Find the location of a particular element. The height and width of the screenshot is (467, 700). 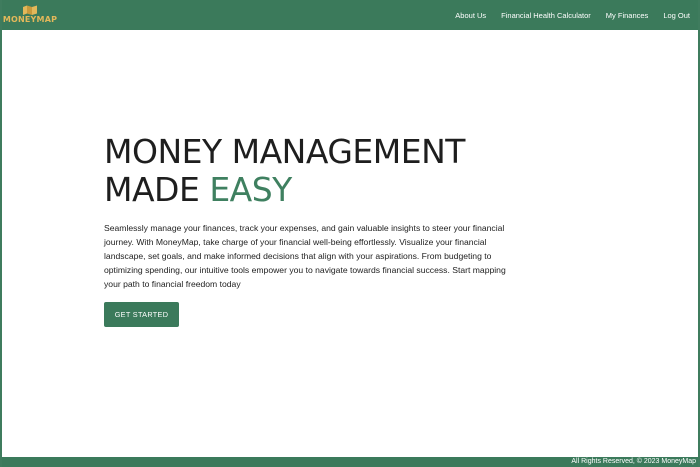

brand-logo: MONEYMAP is located at coordinates (30, 15).